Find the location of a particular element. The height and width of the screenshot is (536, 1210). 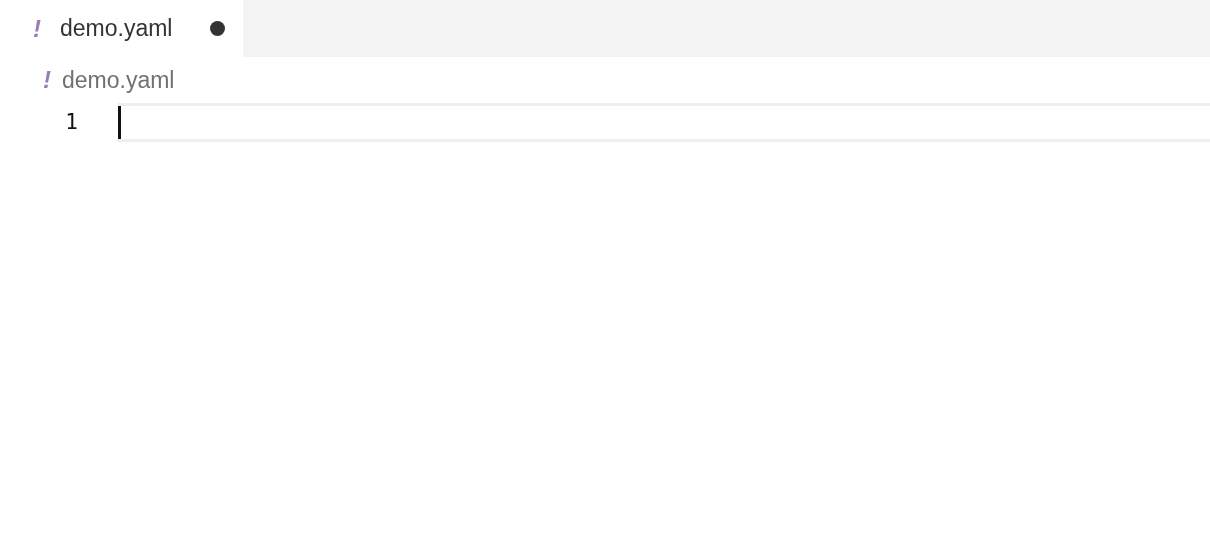

breadcrumb-item: demo.yaml is located at coordinates (118, 80).